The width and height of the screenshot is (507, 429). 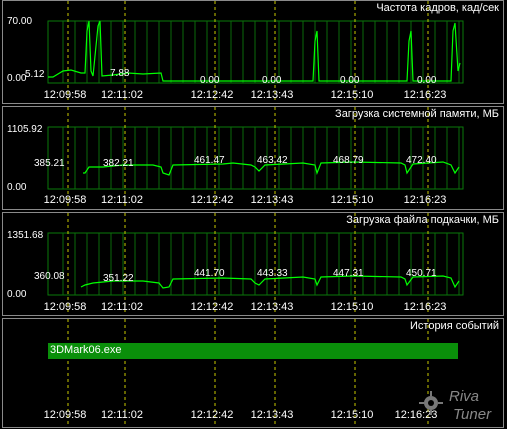 I want to click on value-label: 472.40, so click(x=421, y=160).